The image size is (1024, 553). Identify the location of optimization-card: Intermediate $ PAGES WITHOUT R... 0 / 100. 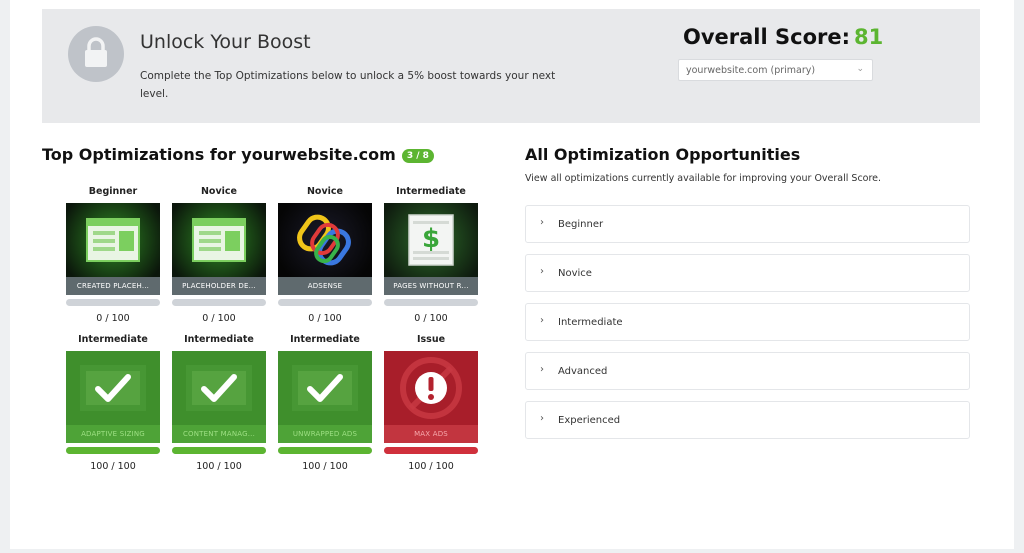
(431, 255).